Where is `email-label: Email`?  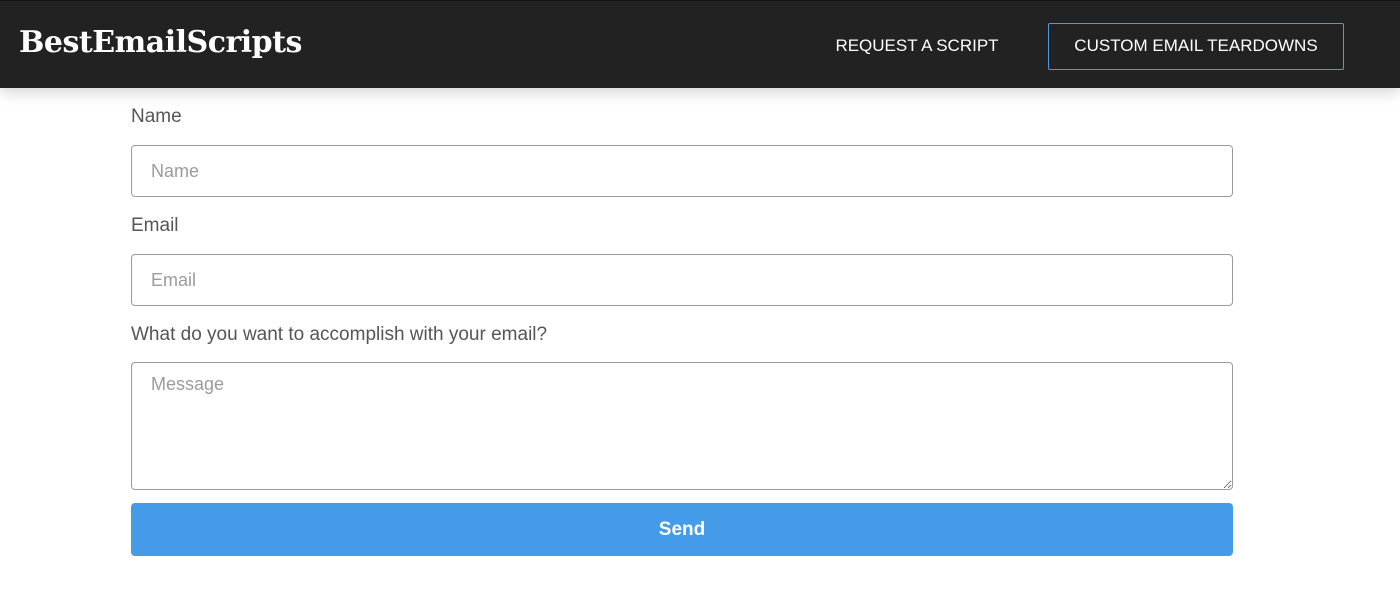 email-label: Email is located at coordinates (155, 225).